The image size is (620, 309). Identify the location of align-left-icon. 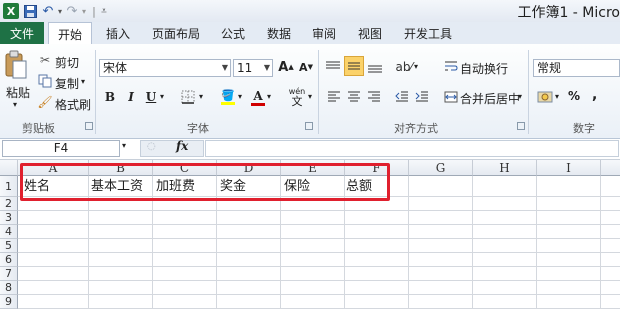
(334, 97).